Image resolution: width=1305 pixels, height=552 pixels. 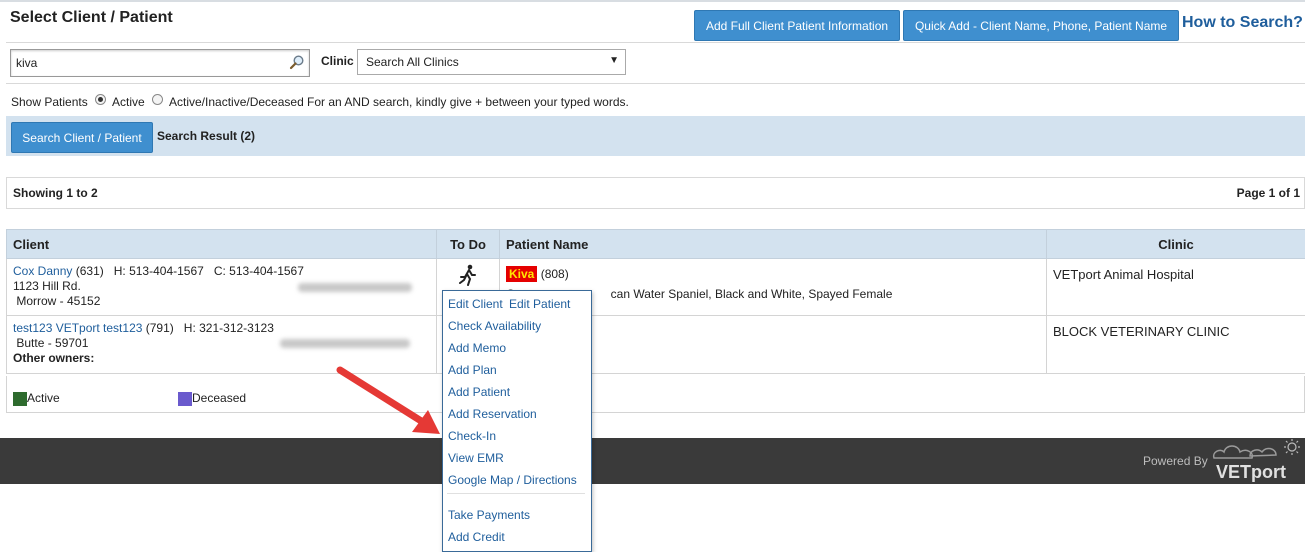 I want to click on menu-item-view-emr: View EMR, so click(x=476, y=458).